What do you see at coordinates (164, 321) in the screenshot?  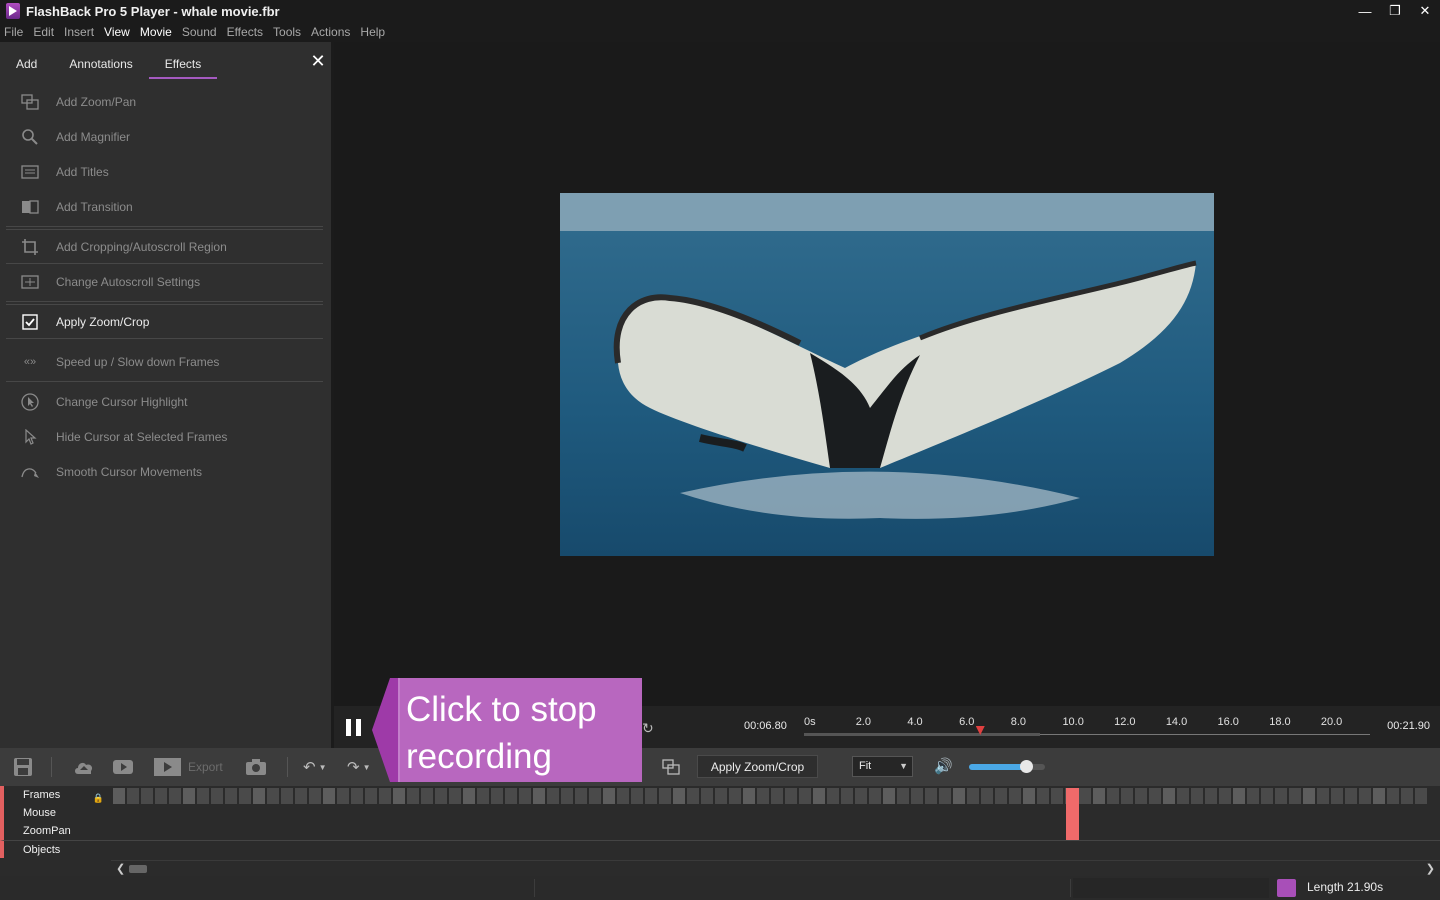 I see `effect-apply-zoom-crop: Apply Zoom/Crop` at bounding box center [164, 321].